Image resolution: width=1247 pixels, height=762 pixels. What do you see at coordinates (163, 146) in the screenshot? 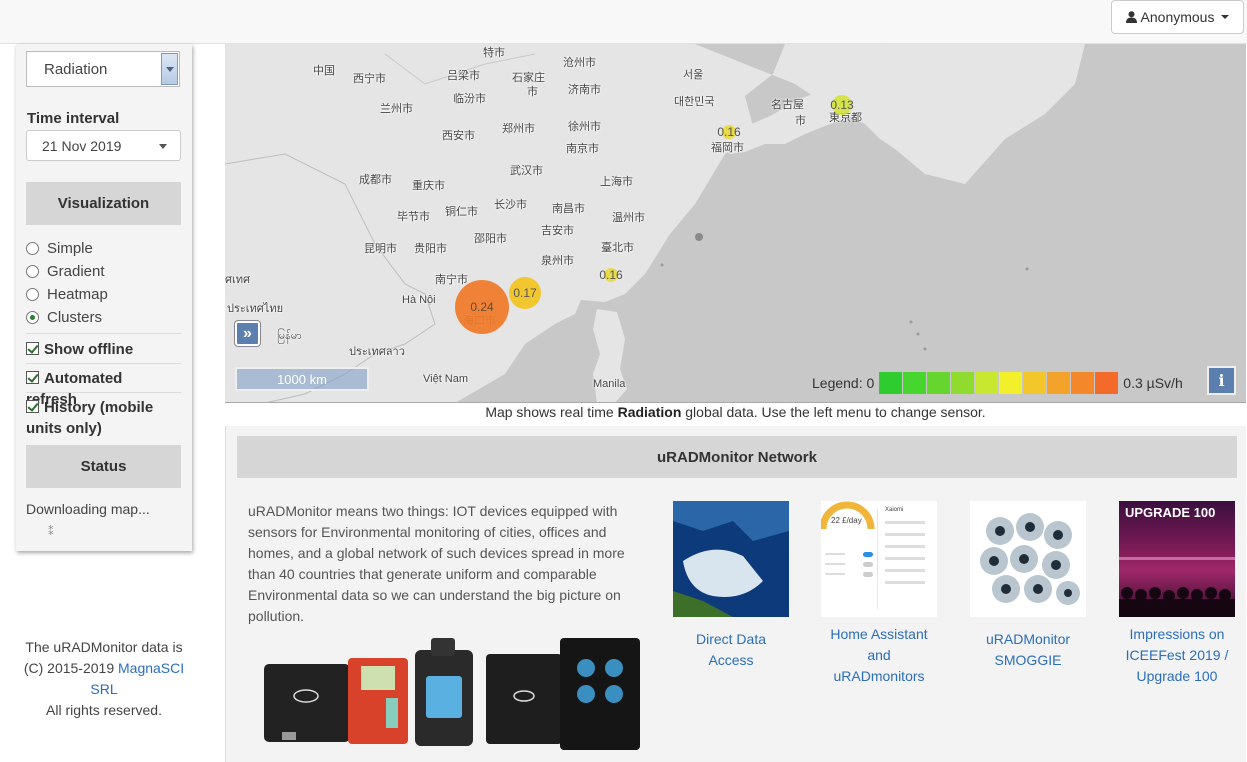
I see `caret-down-icon` at bounding box center [163, 146].